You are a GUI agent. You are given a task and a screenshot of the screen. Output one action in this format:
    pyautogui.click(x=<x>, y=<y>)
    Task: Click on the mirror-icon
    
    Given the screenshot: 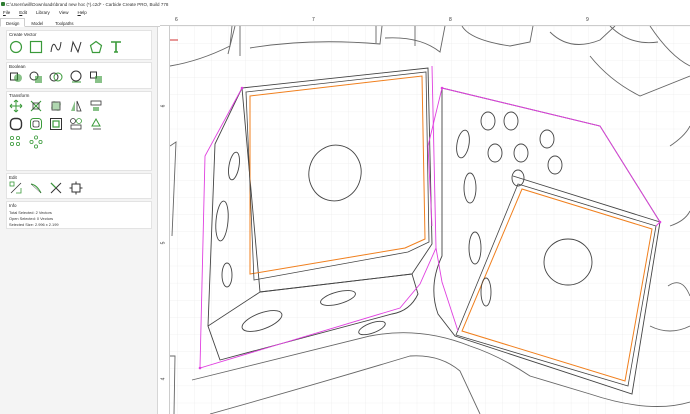 What is the action you would take?
    pyautogui.click(x=76, y=106)
    